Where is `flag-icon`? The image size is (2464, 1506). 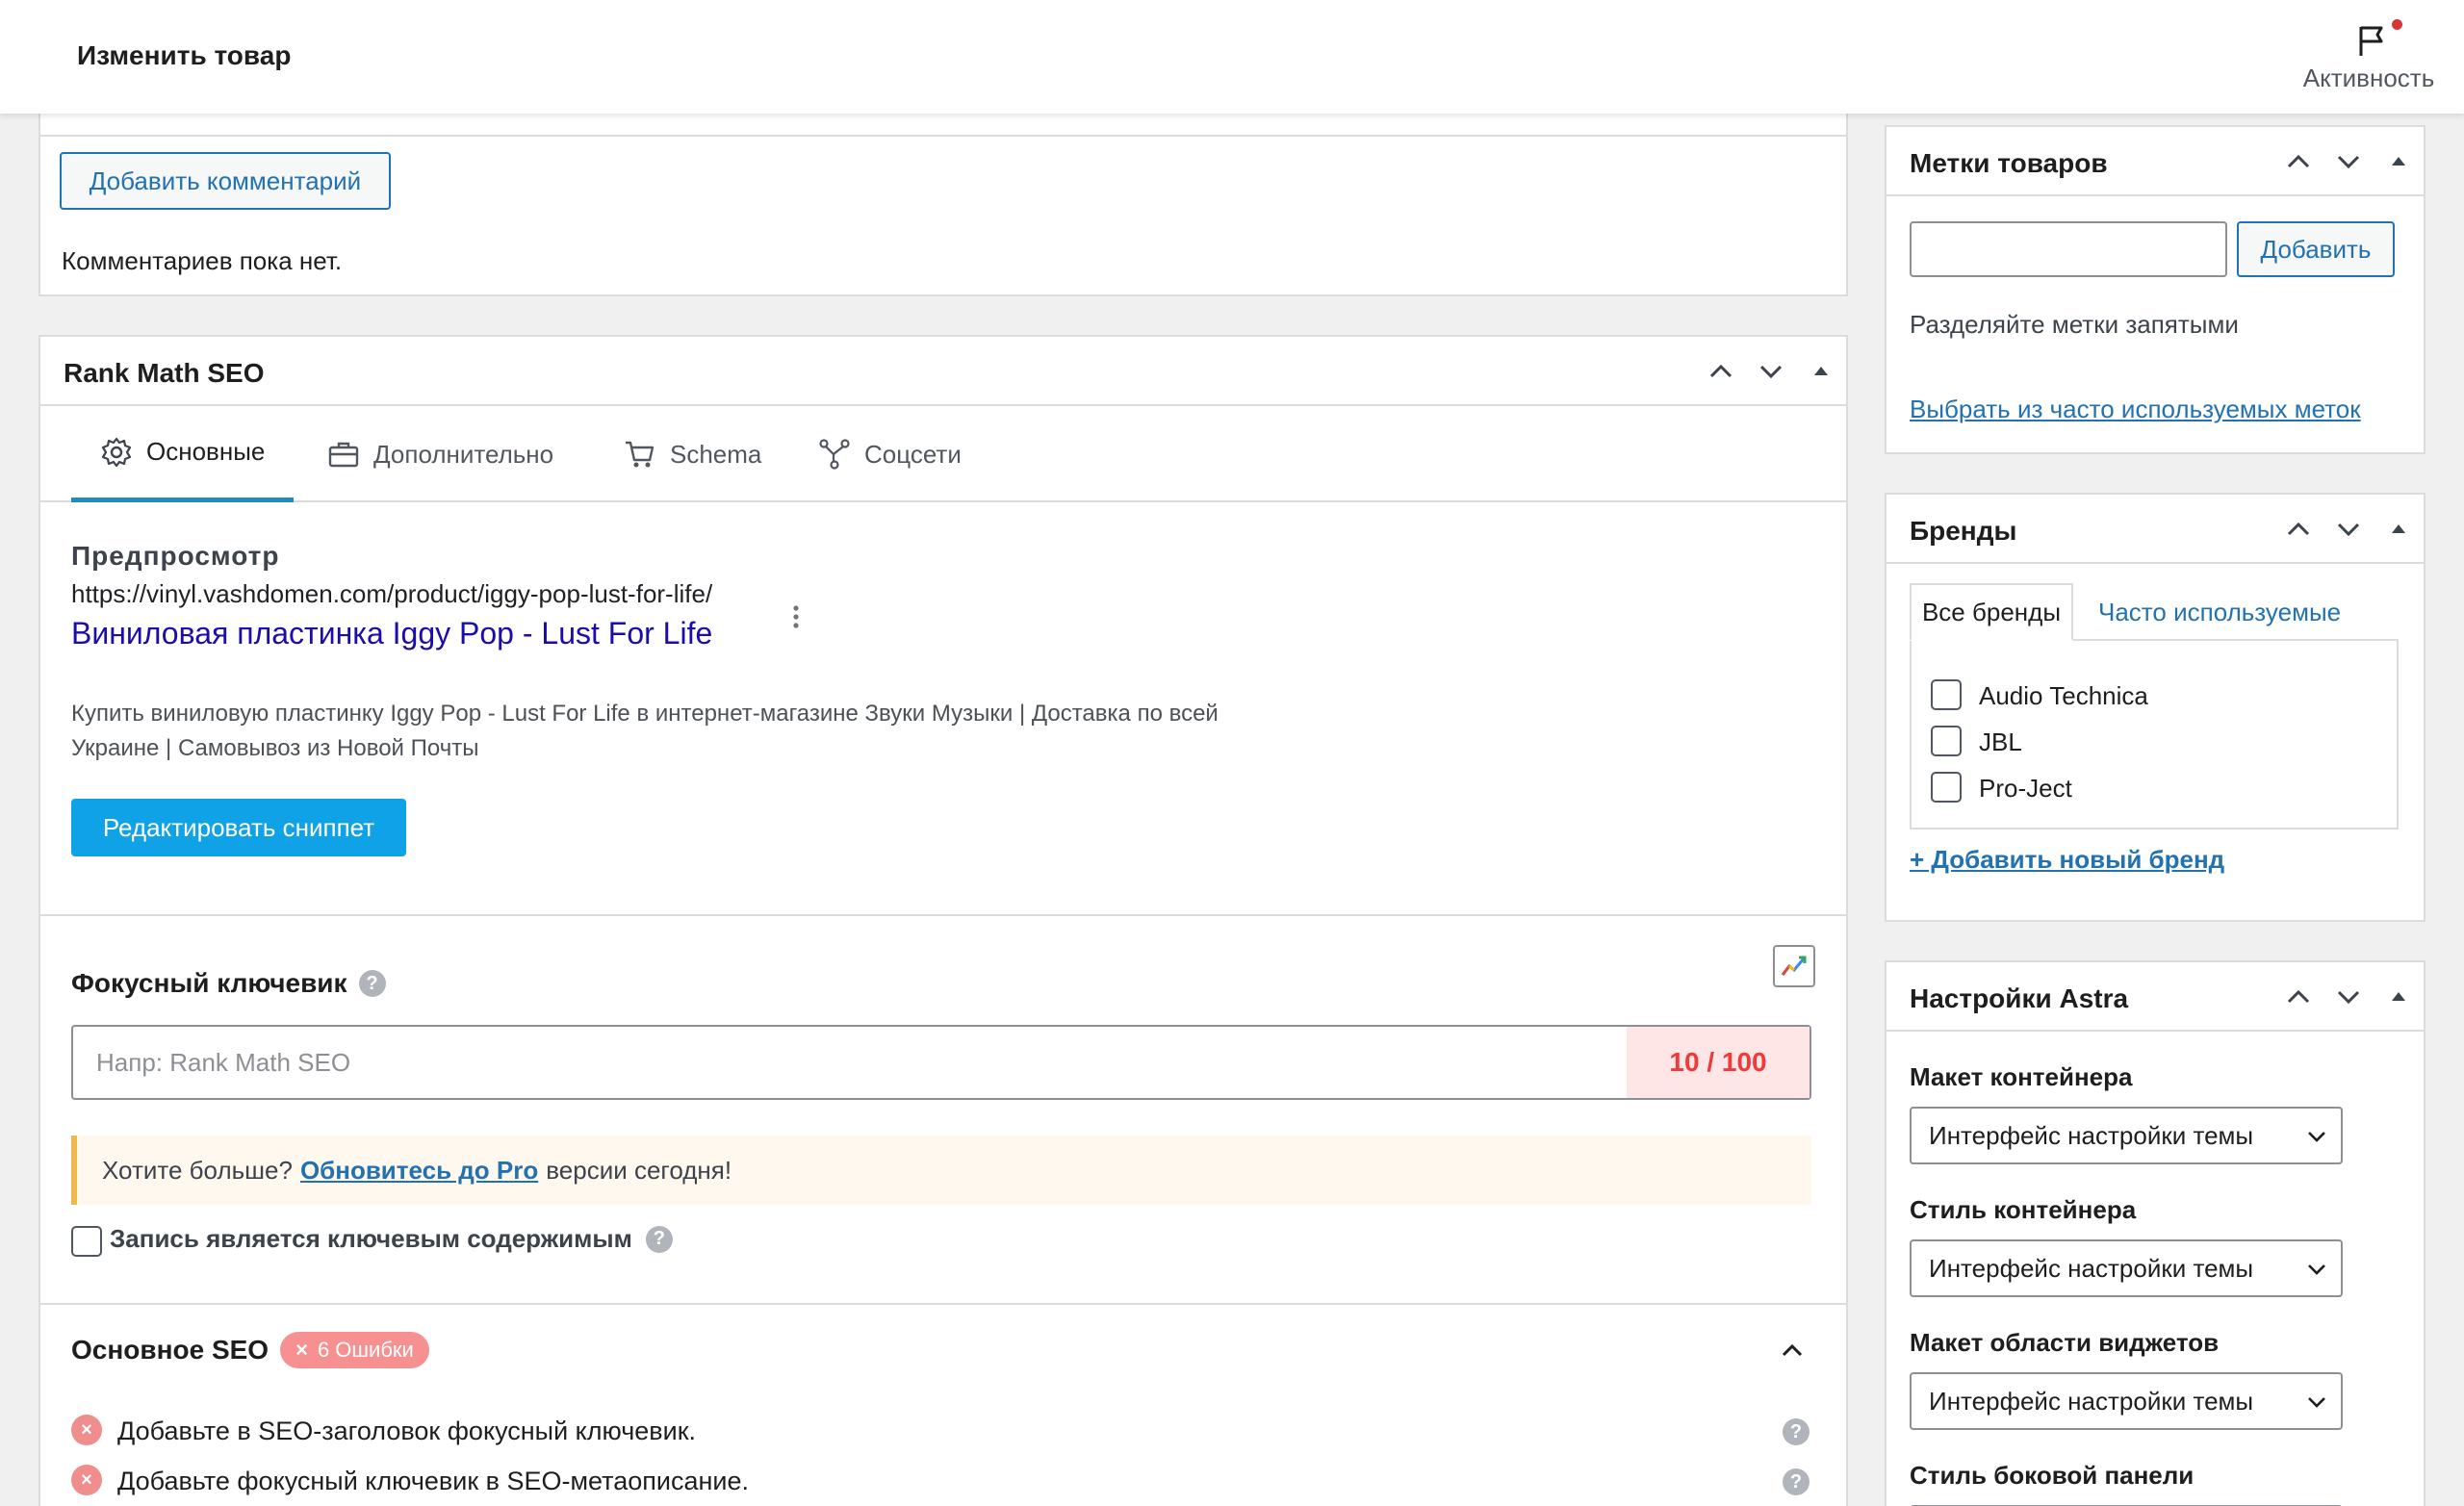 flag-icon is located at coordinates (2371, 41).